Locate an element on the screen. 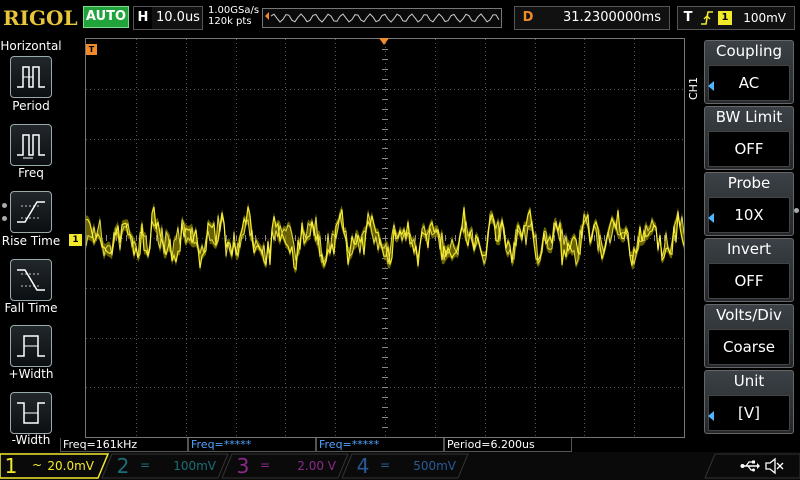 This screenshot has height=480, width=800. freq-icon is located at coordinates (31, 146).